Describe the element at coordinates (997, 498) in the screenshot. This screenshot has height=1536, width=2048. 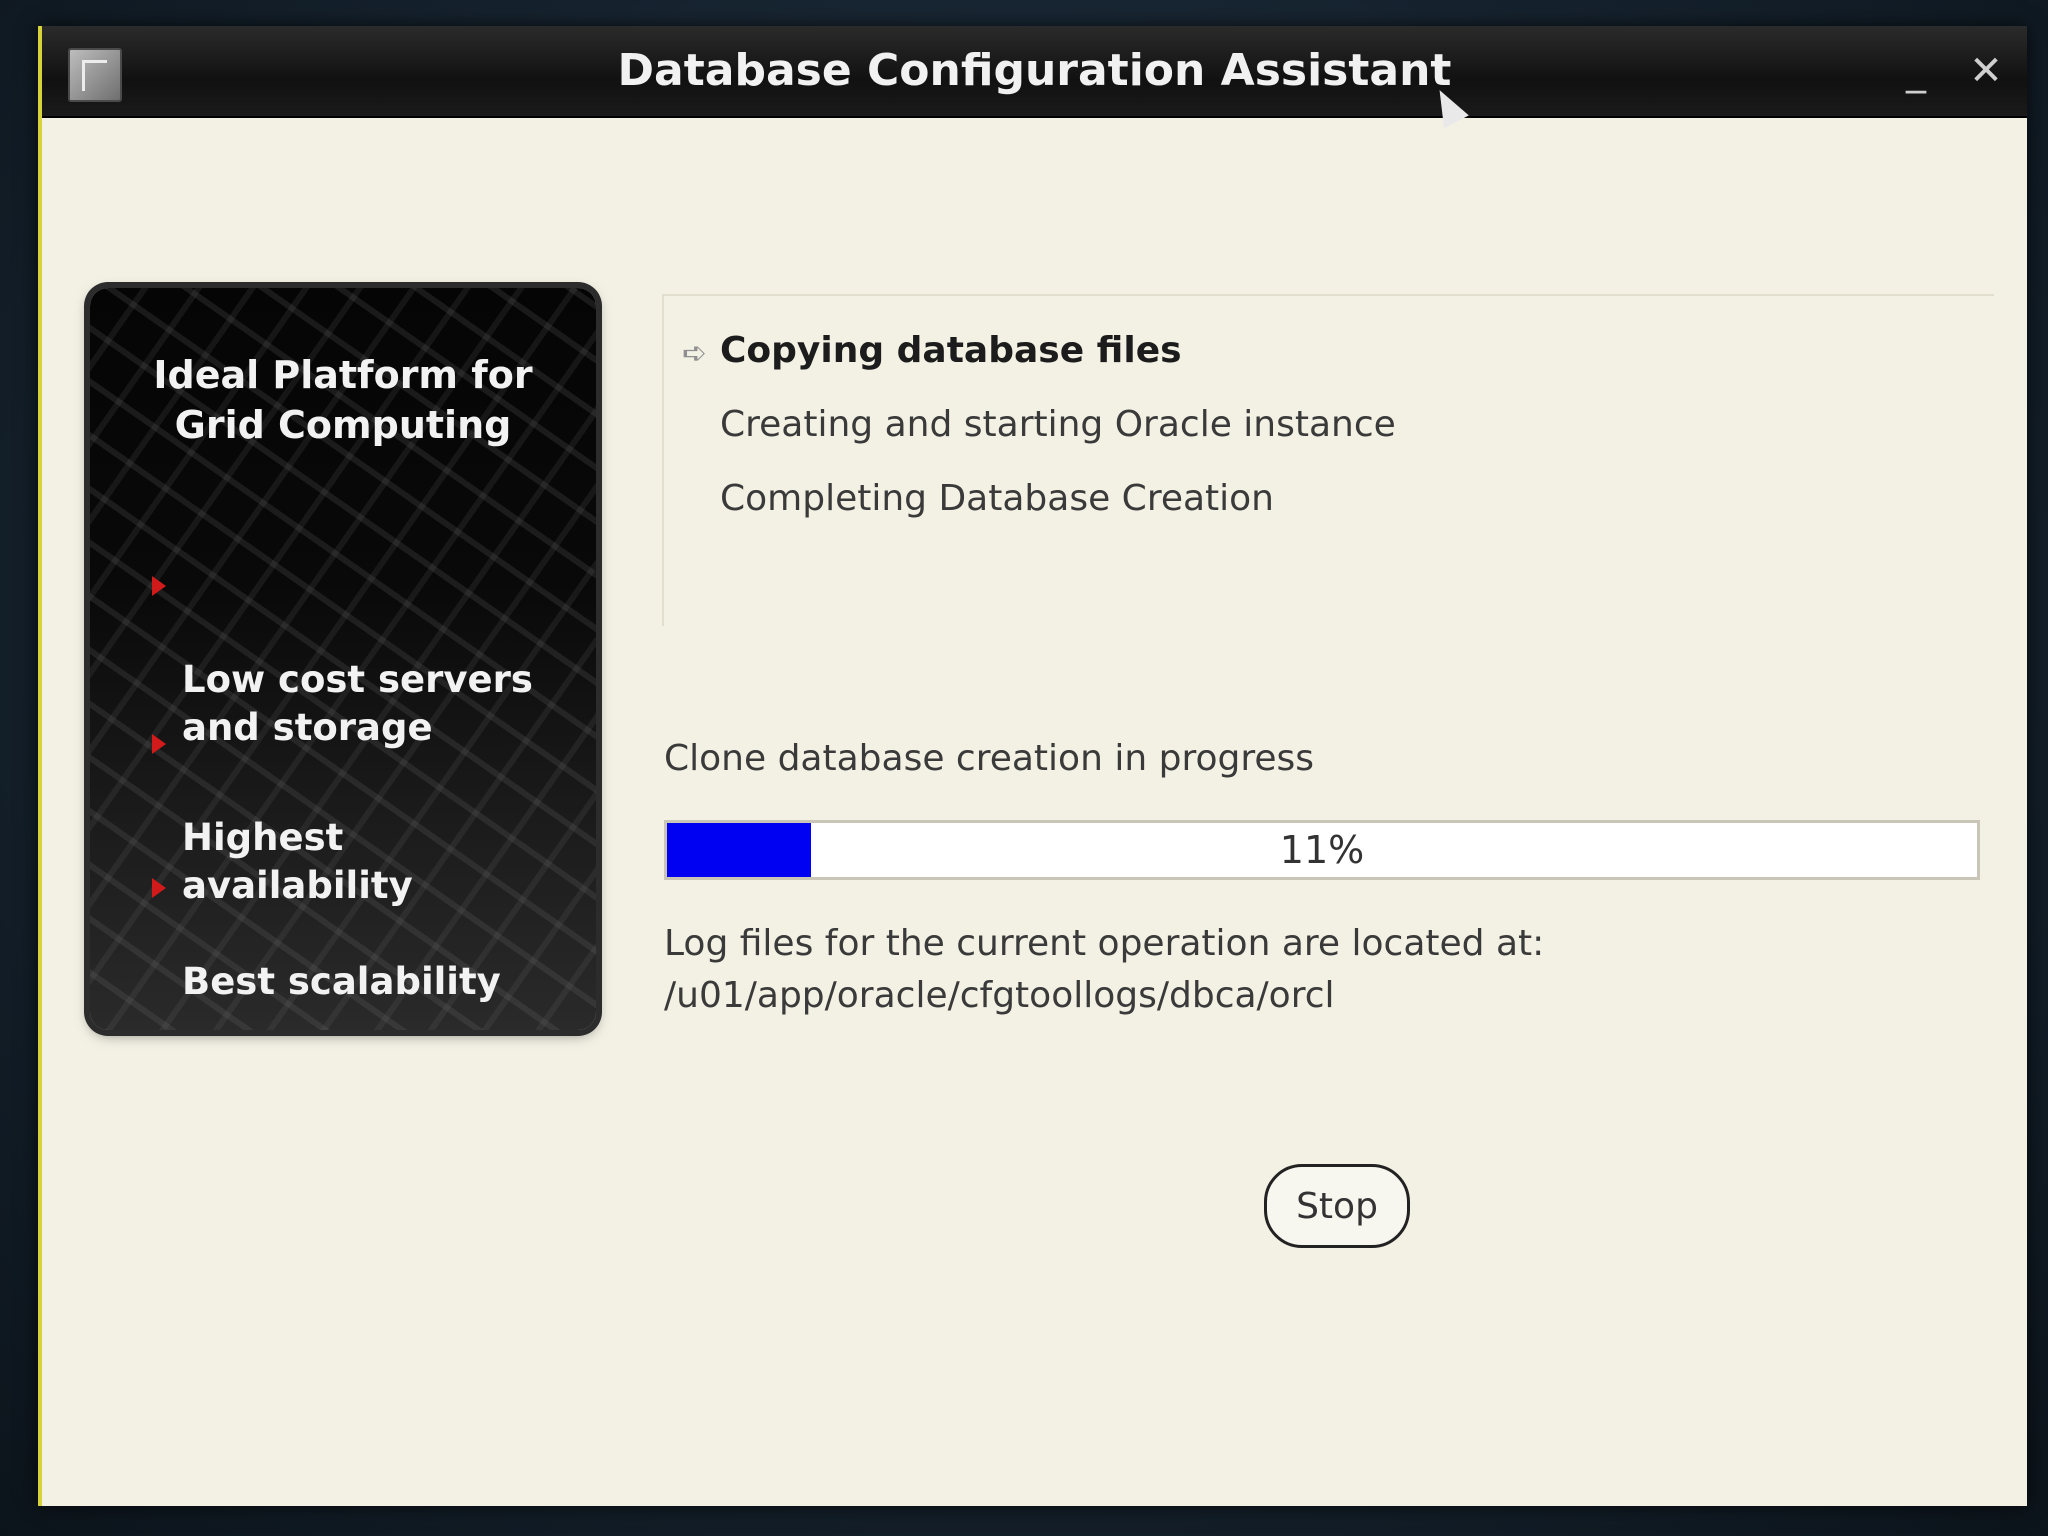
I see `step-completing-creation: Completing Database Creation` at that location.